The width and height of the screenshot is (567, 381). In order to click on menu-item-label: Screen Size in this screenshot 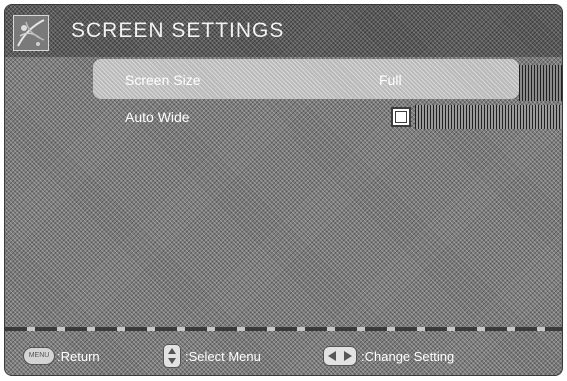, I will do `click(163, 80)`.